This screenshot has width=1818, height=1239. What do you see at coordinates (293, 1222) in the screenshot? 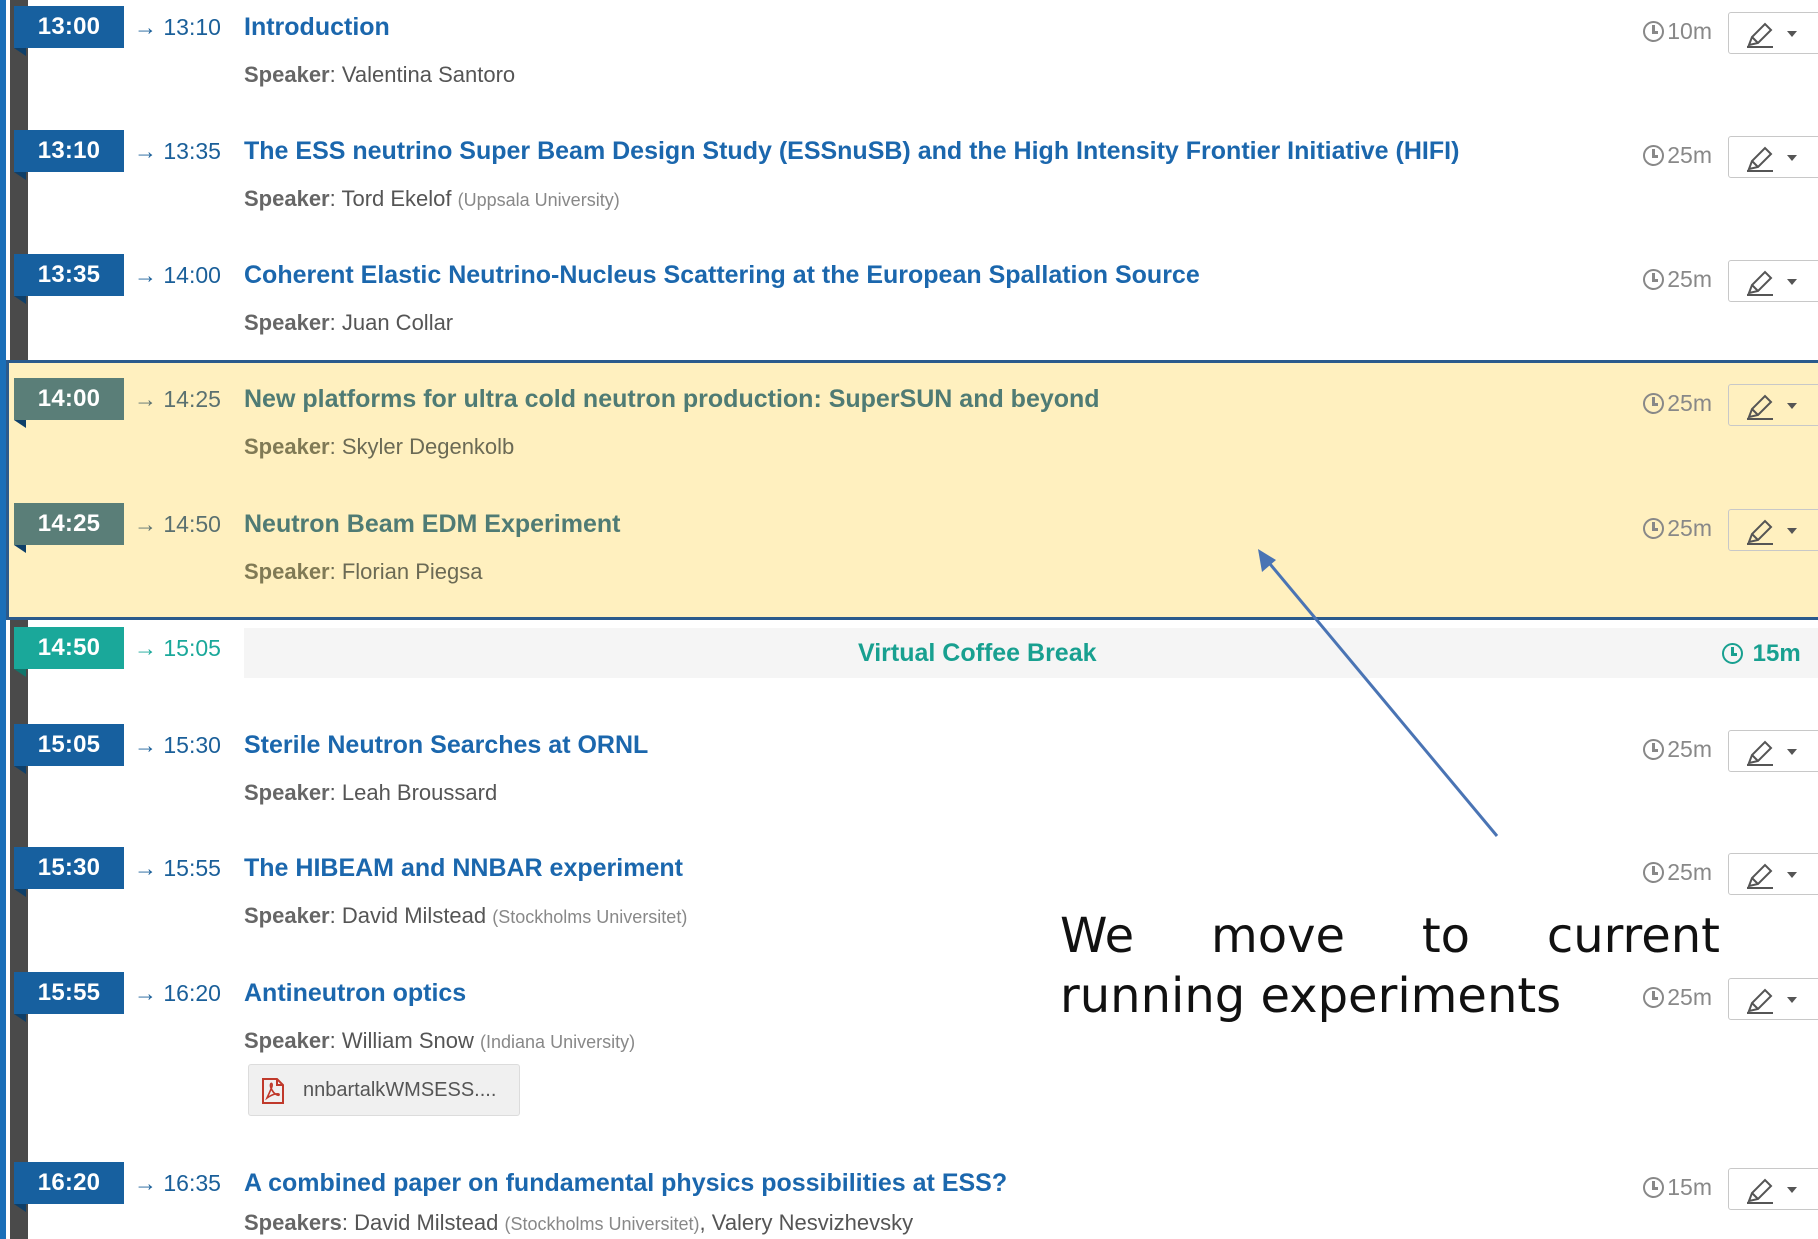
I see `speaker-label: Speakers` at bounding box center [293, 1222].